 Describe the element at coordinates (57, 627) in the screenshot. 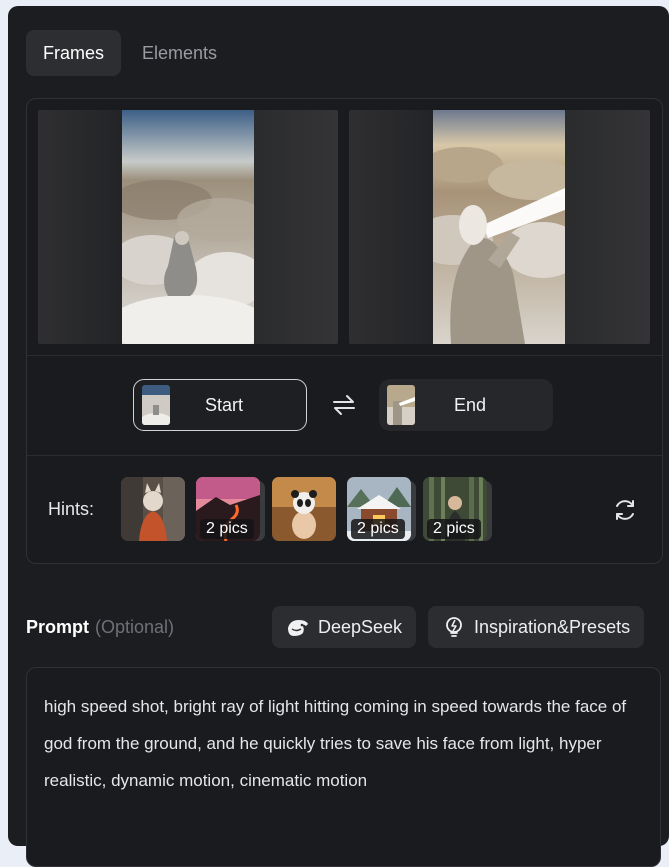

I see `prompt-title: Prompt` at that location.